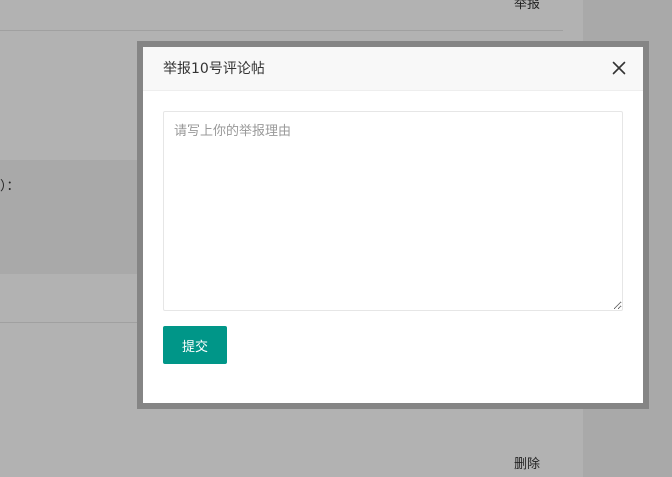  I want to click on submit-button: 提交, so click(195, 345).